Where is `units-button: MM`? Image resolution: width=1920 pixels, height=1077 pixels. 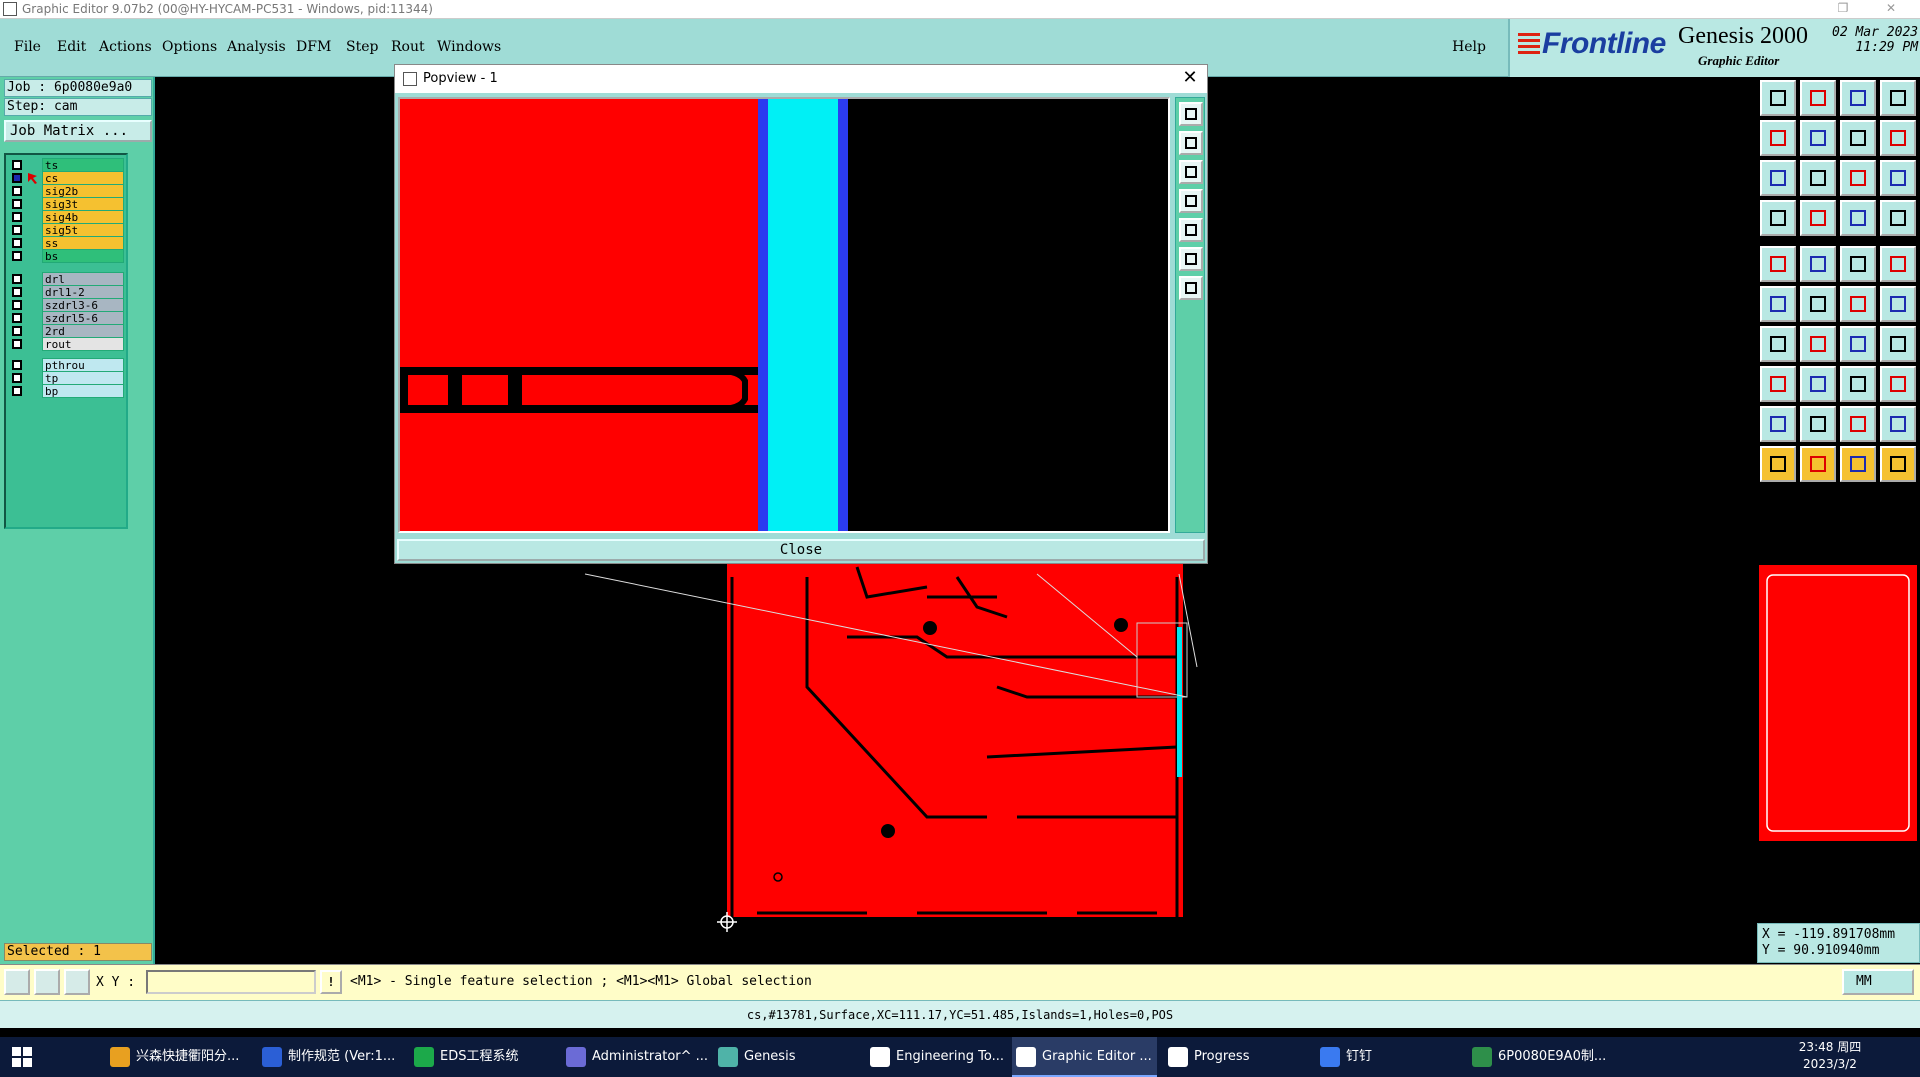 units-button: MM is located at coordinates (1878, 982).